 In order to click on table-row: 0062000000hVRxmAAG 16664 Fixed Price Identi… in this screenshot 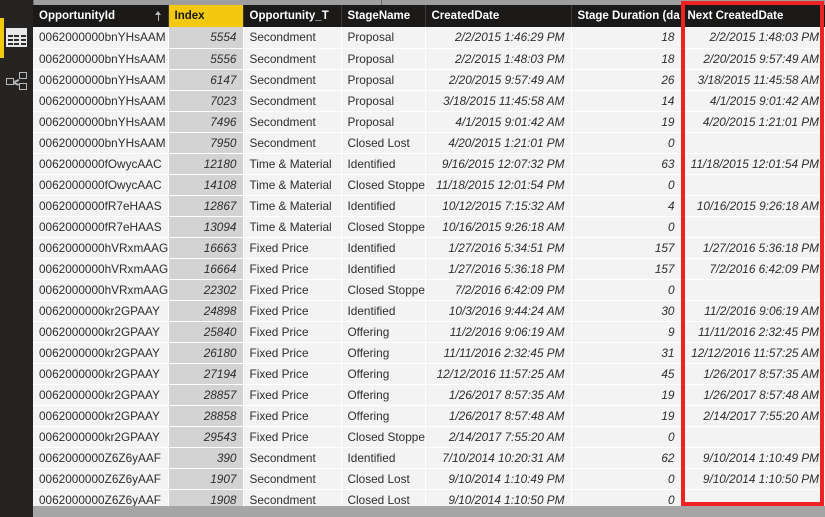, I will do `click(429, 269)`.